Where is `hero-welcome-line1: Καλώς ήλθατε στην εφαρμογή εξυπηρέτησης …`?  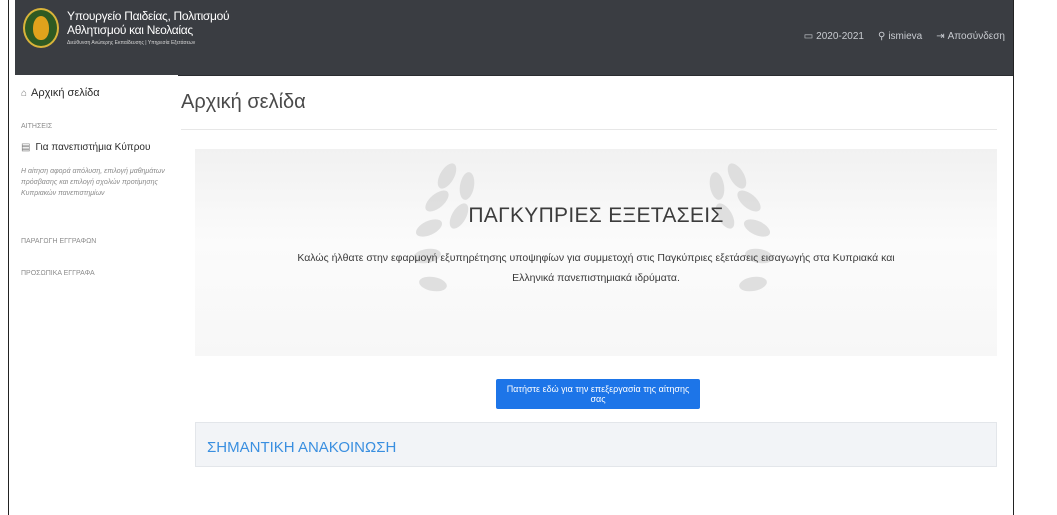
hero-welcome-line1: Καλώς ήλθατε στην εφαρμογή εξυπηρέτησης … is located at coordinates (596, 258).